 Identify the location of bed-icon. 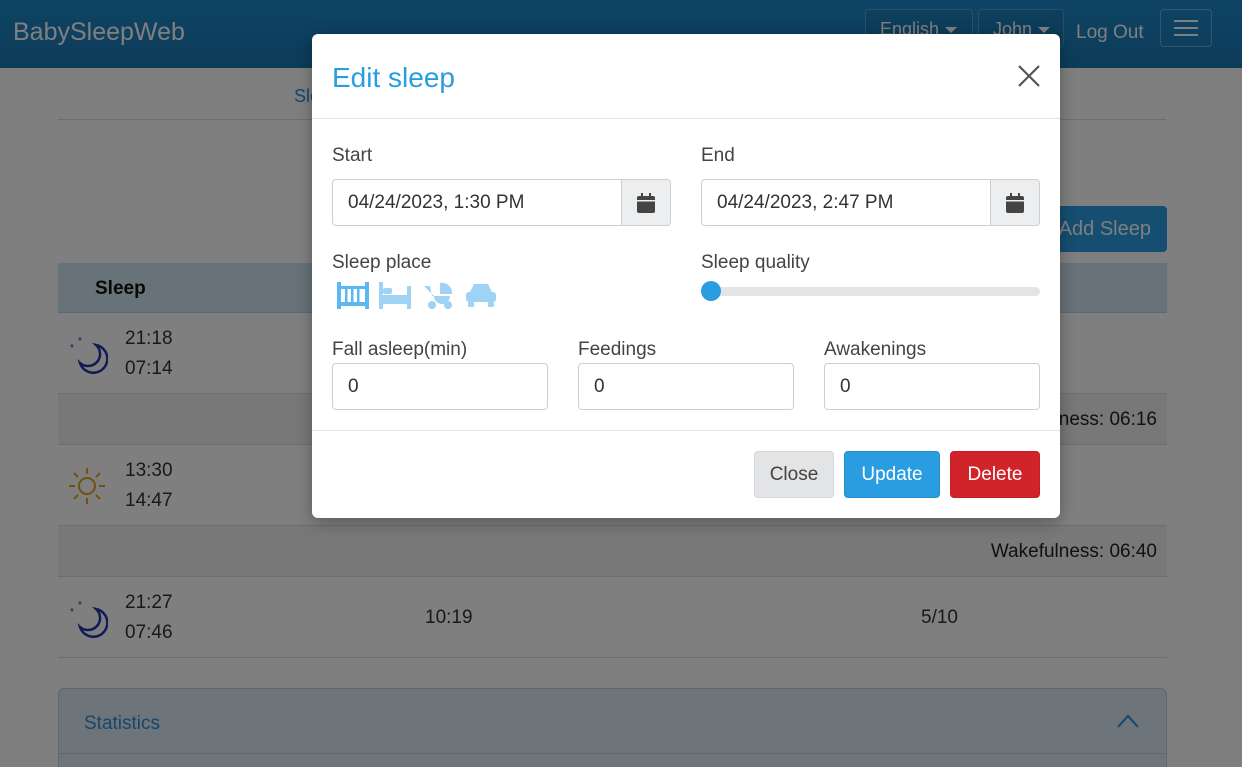
(395, 295).